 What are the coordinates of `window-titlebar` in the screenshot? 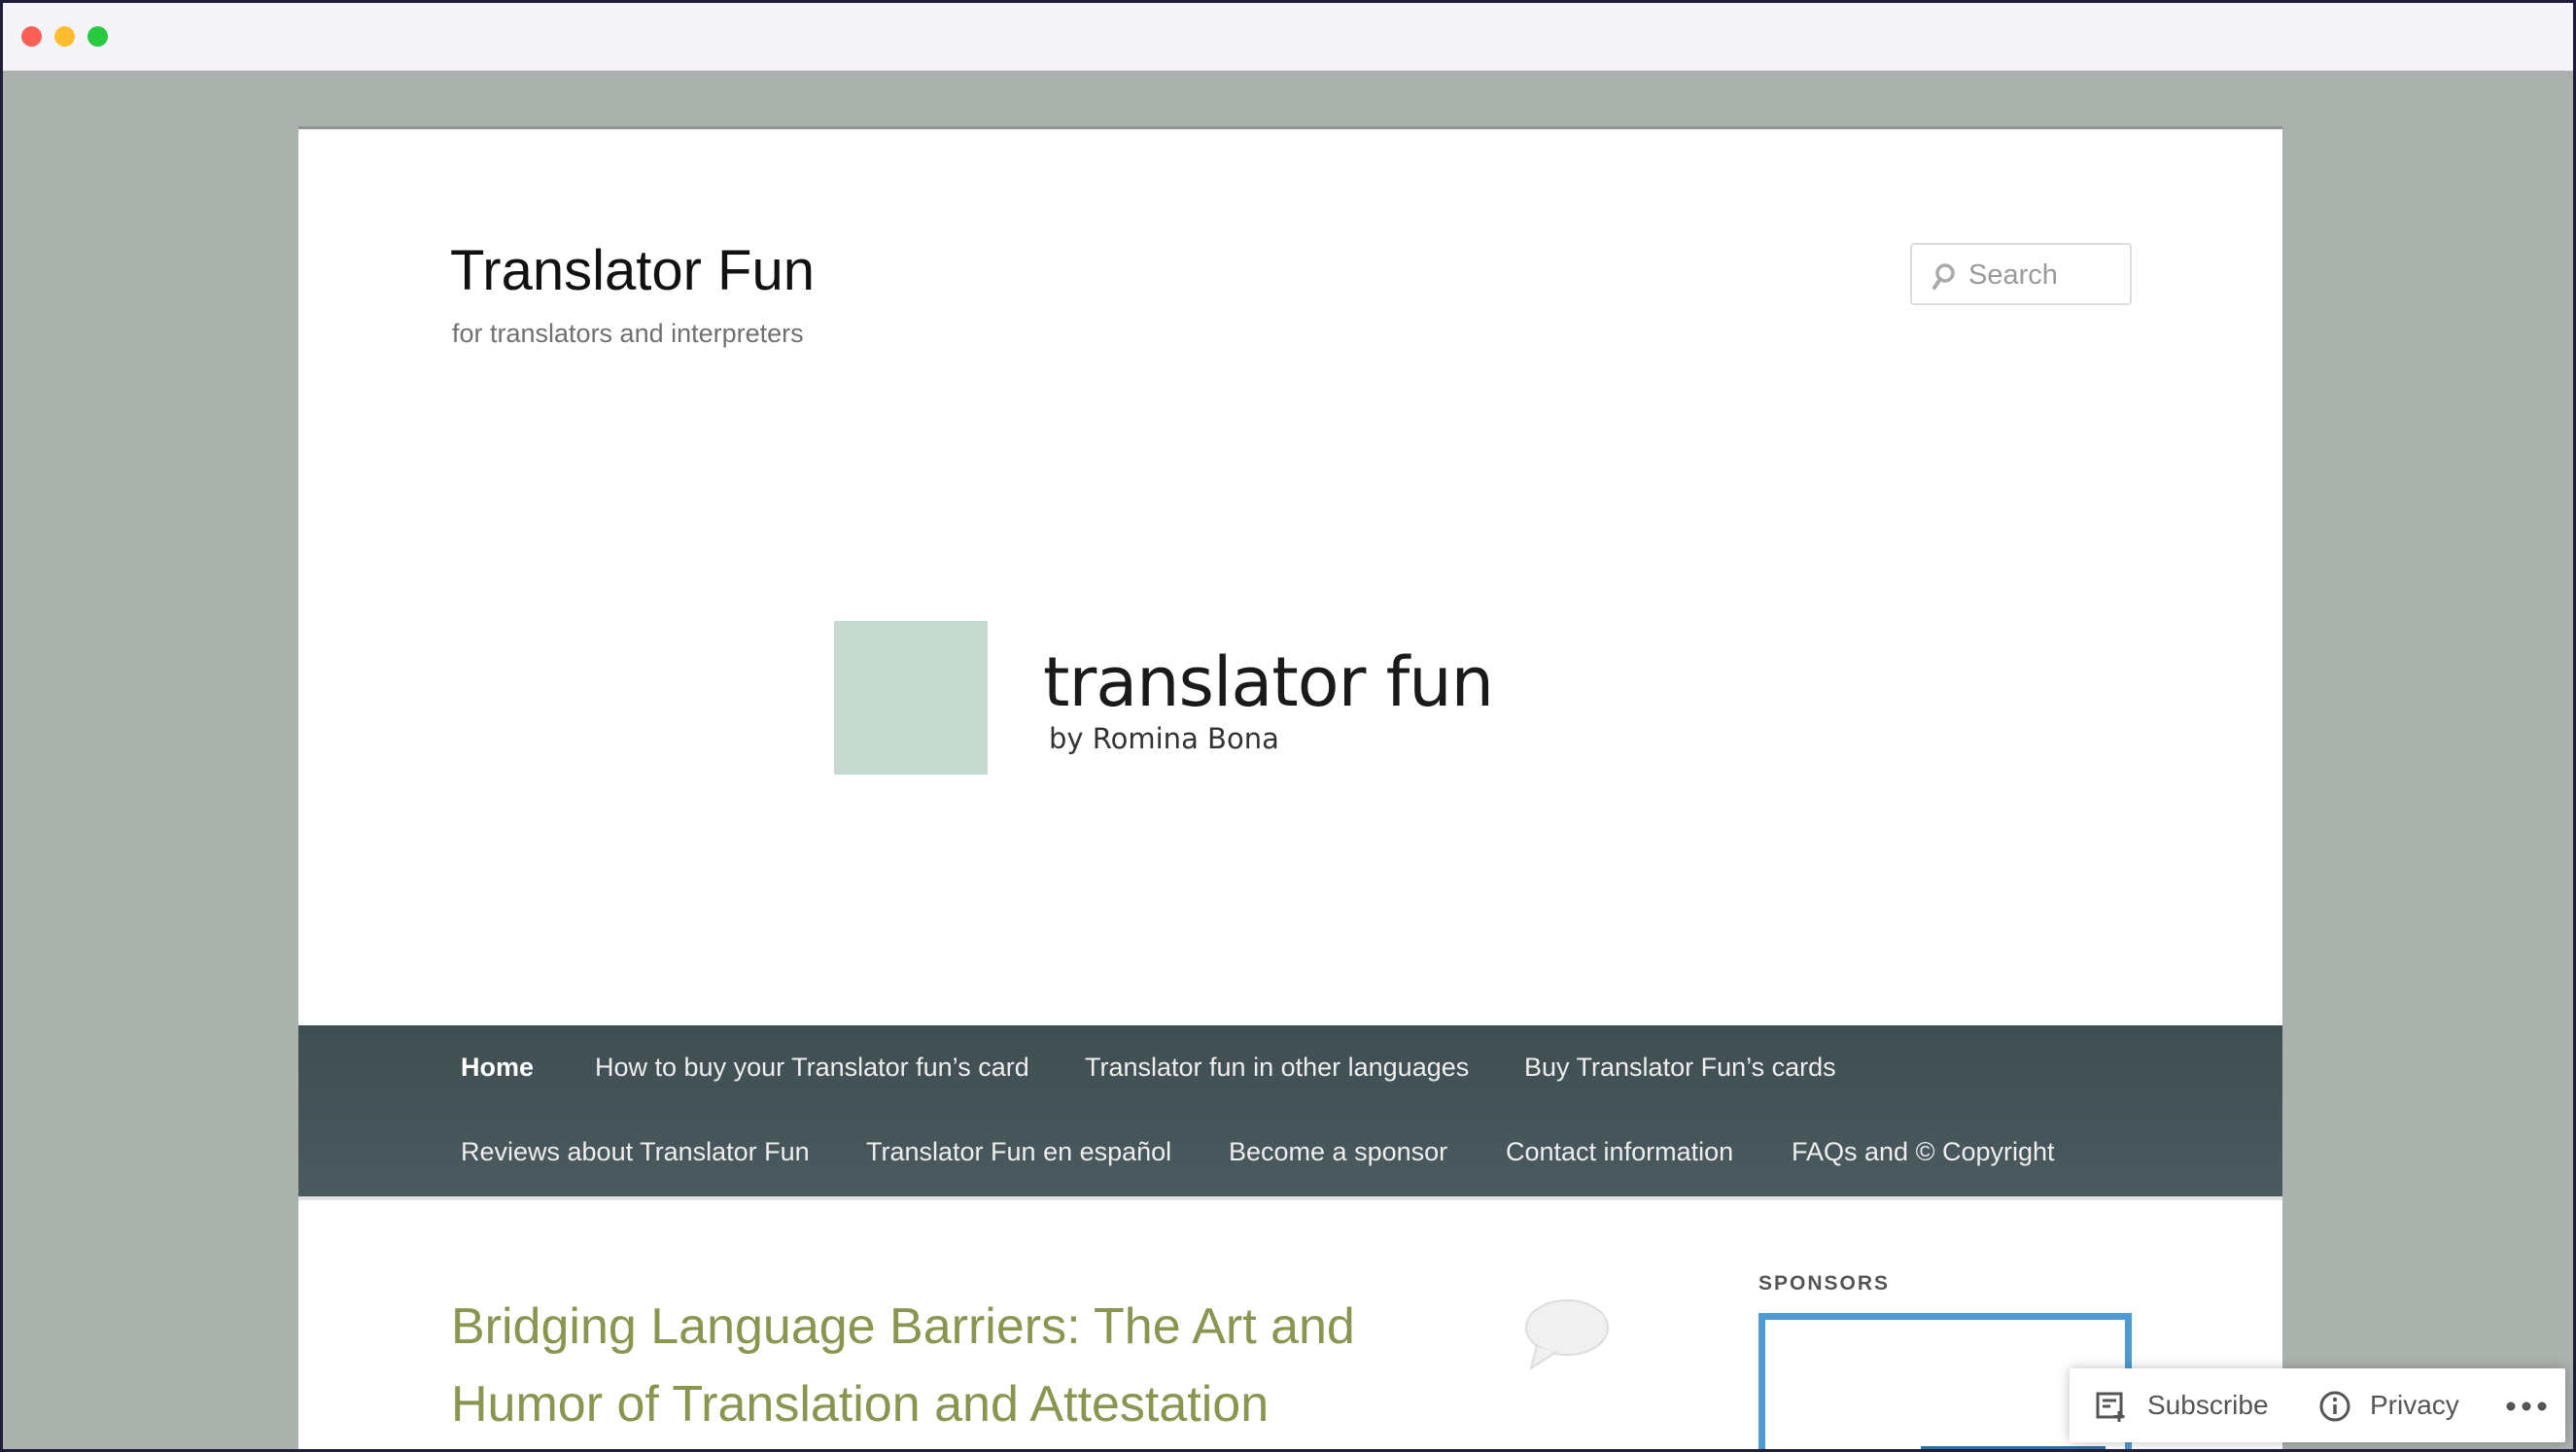 It's located at (1288, 37).